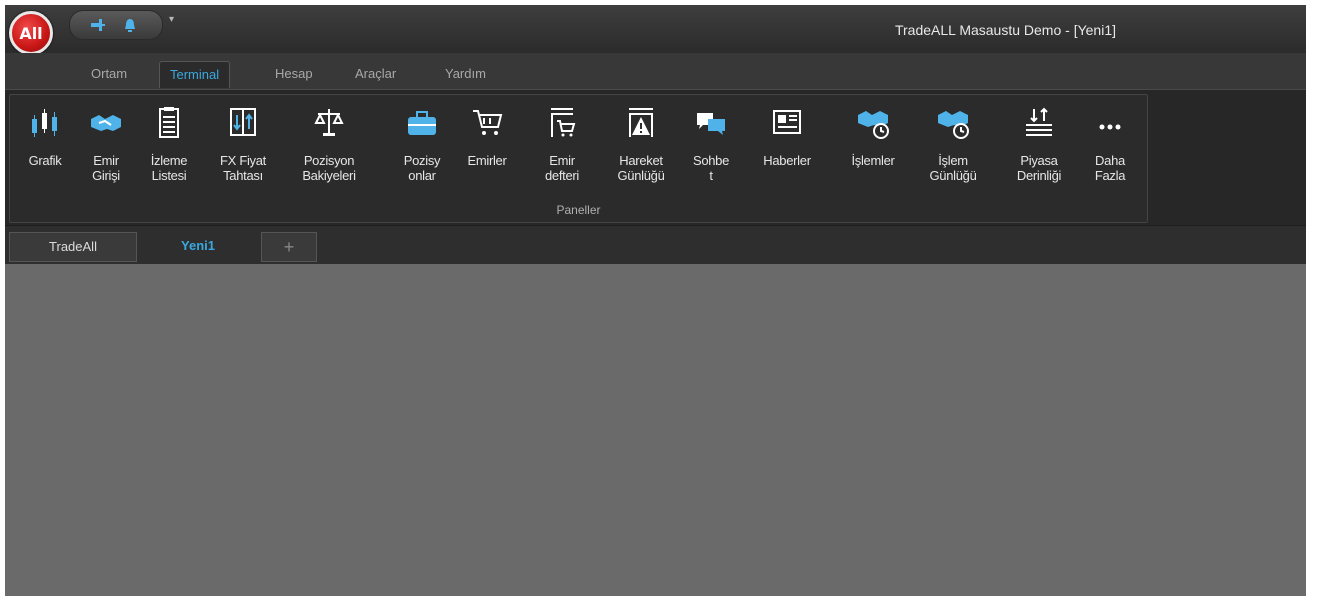 The image size is (1323, 596). Describe the element at coordinates (195, 74) in the screenshot. I see `tab-terminal: Terminal` at that location.